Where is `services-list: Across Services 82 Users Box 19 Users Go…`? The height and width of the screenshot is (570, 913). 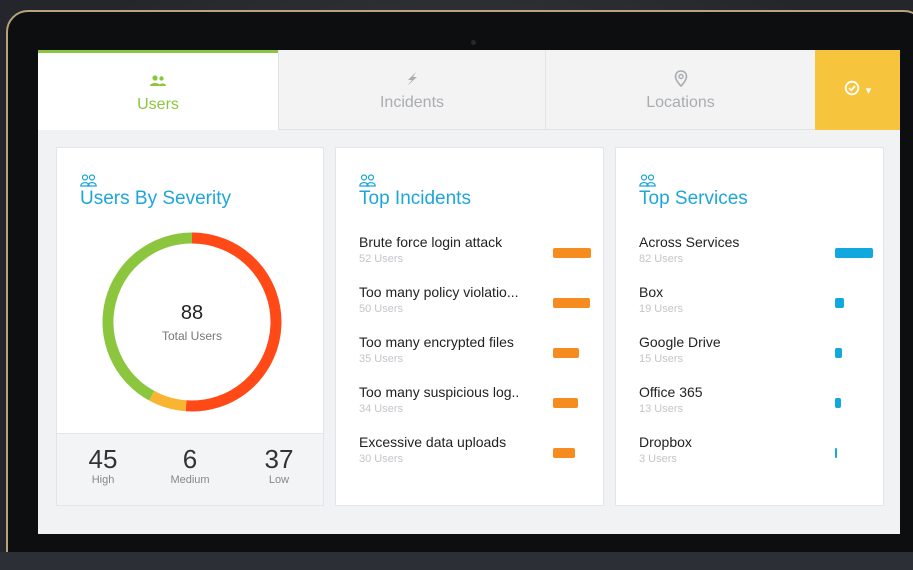
services-list: Across Services 82 Users Box 19 Users Go… is located at coordinates (757, 359).